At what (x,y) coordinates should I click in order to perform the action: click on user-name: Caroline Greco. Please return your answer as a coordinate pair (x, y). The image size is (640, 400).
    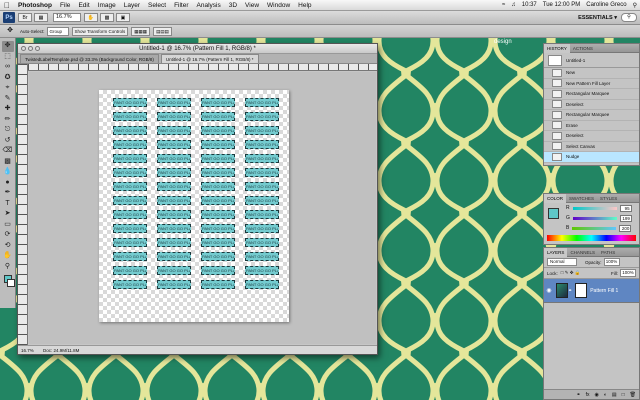
    Looking at the image, I should click on (606, 5).